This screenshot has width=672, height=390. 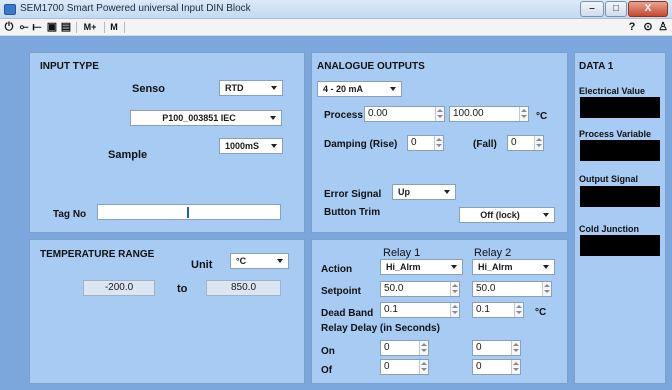 I want to click on process-high-input: 100.00, so click(x=489, y=114).